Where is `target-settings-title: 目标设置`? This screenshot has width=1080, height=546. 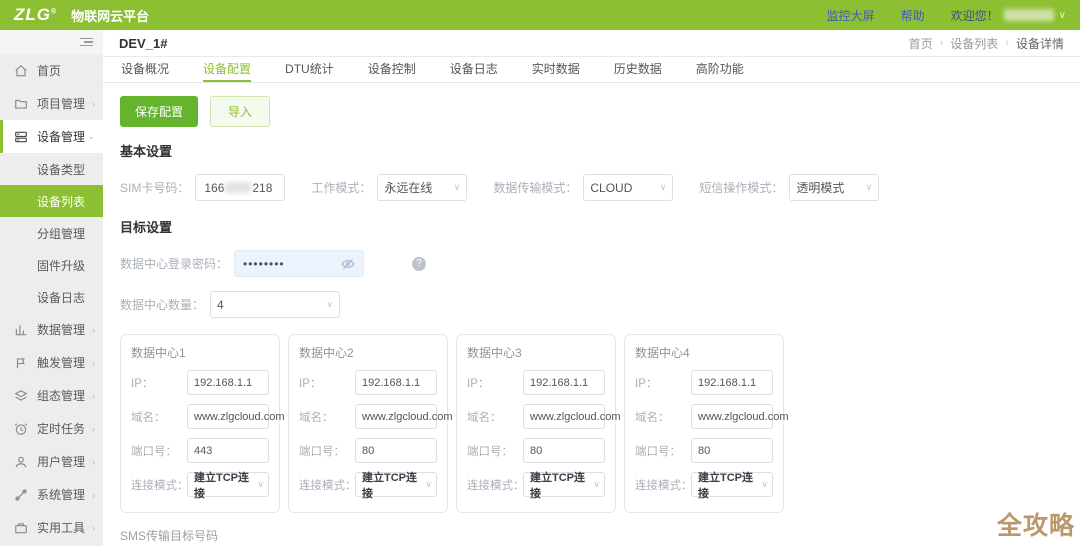 target-settings-title: 目标设置 is located at coordinates (146, 227).